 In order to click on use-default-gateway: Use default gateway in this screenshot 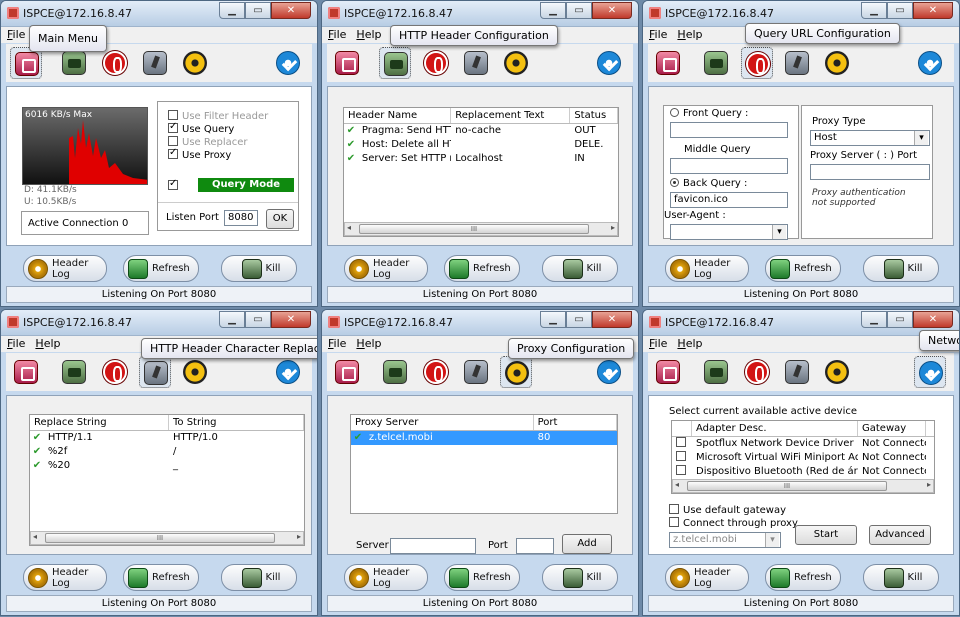, I will do `click(727, 510)`.